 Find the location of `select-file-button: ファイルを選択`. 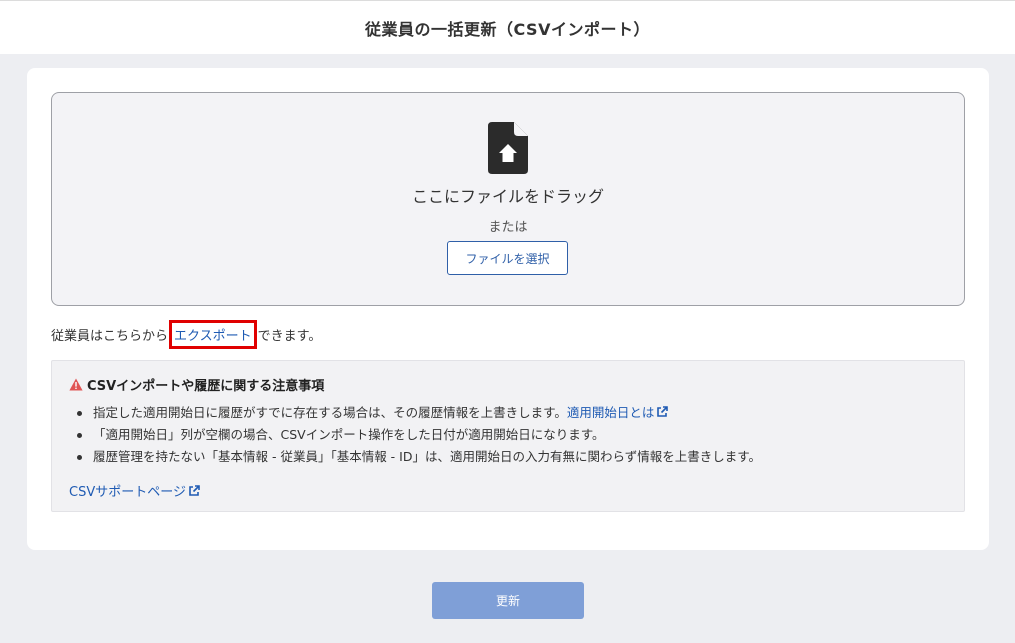

select-file-button: ファイルを選択 is located at coordinates (507, 258).